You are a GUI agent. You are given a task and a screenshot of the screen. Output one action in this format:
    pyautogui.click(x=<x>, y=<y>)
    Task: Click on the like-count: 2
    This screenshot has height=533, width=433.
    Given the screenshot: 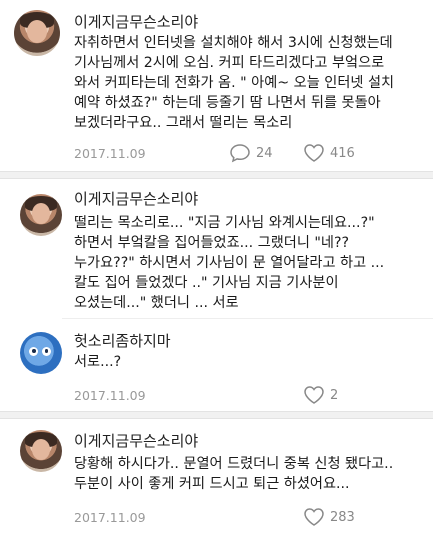 What is the action you would take?
    pyautogui.click(x=334, y=395)
    